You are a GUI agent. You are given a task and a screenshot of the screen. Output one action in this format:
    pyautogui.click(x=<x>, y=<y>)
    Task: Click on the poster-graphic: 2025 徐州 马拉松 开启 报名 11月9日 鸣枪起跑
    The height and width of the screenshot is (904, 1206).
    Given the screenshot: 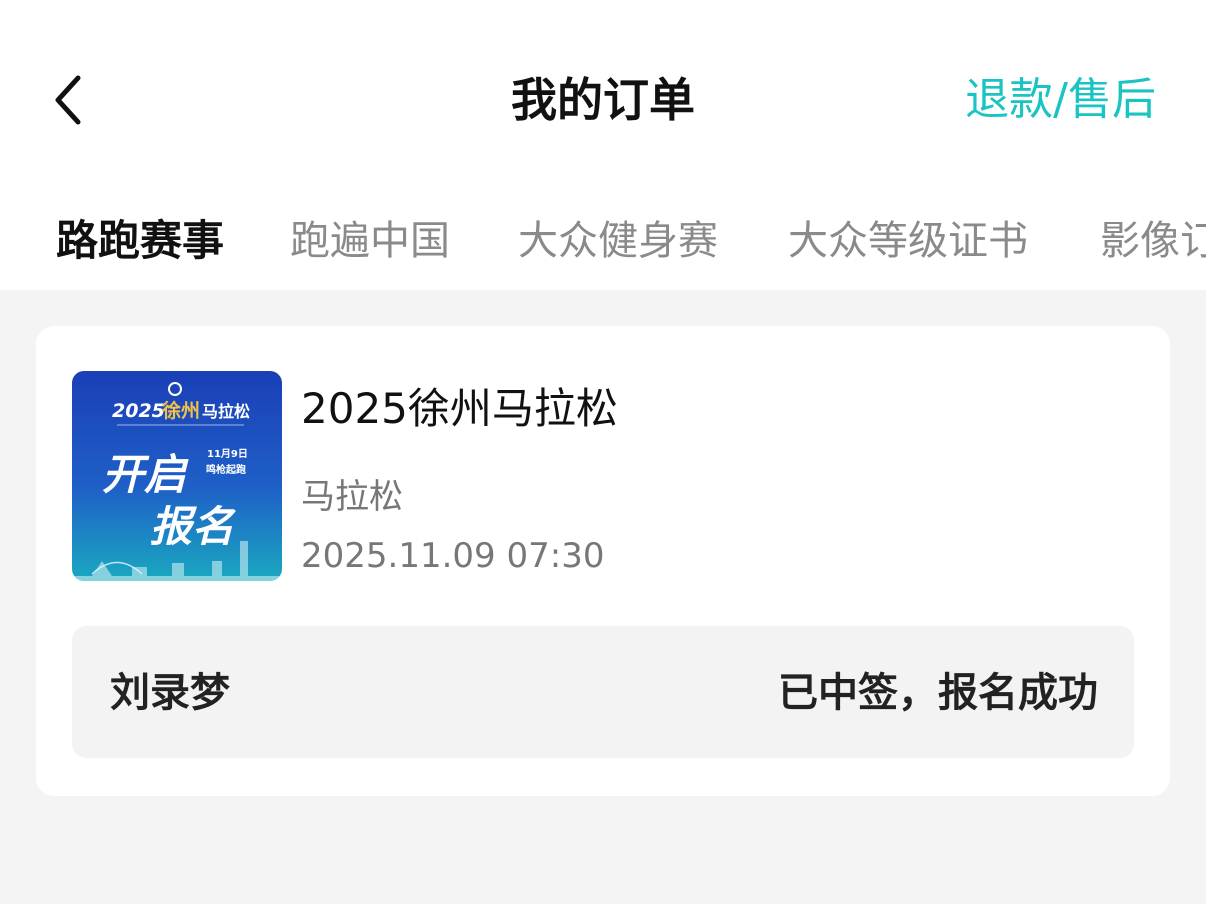 What is the action you would take?
    pyautogui.click(x=177, y=481)
    